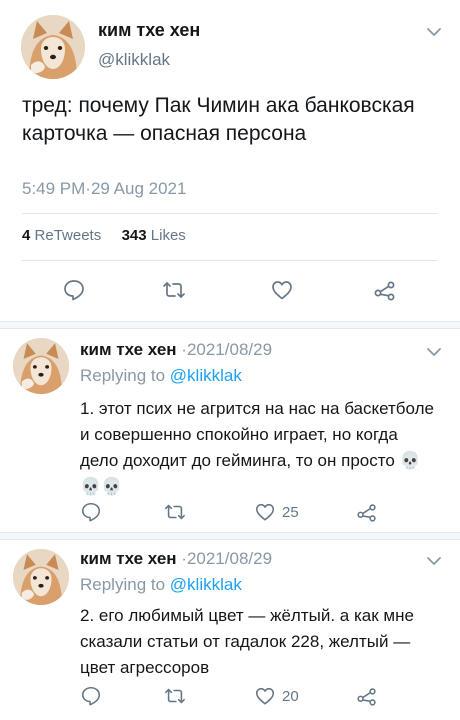  I want to click on like-button: 25, so click(276, 512).